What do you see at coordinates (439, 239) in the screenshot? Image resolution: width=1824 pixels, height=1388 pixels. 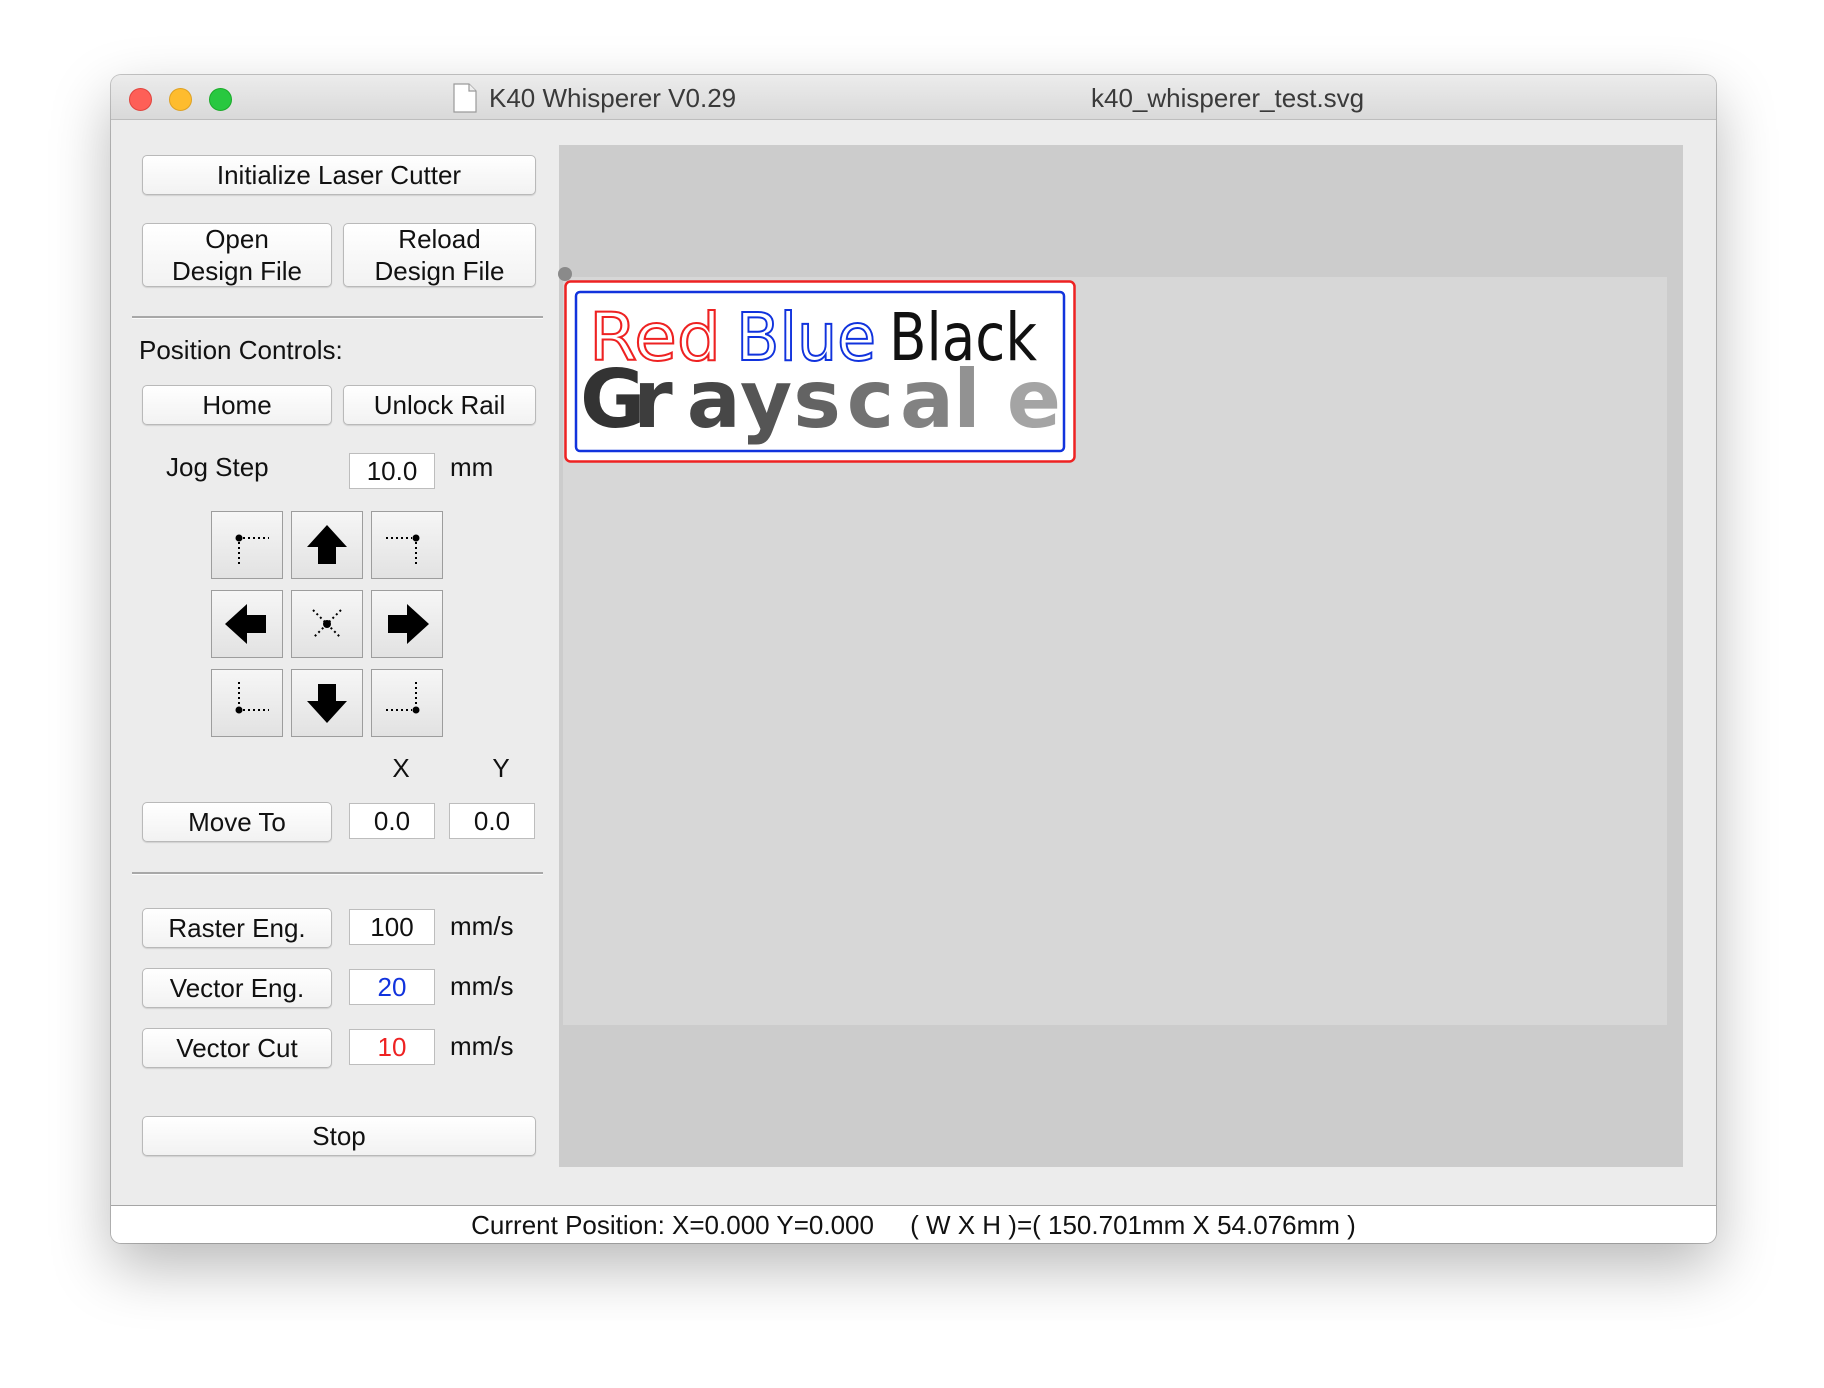 I see `reload-button-label-1: Reload` at bounding box center [439, 239].